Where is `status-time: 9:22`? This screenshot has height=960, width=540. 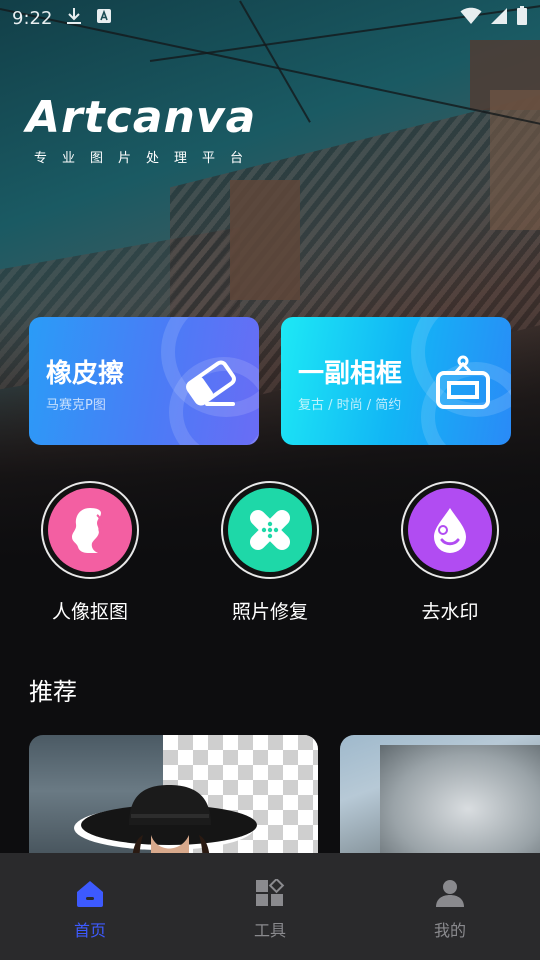
status-time: 9:22 is located at coordinates (32, 18).